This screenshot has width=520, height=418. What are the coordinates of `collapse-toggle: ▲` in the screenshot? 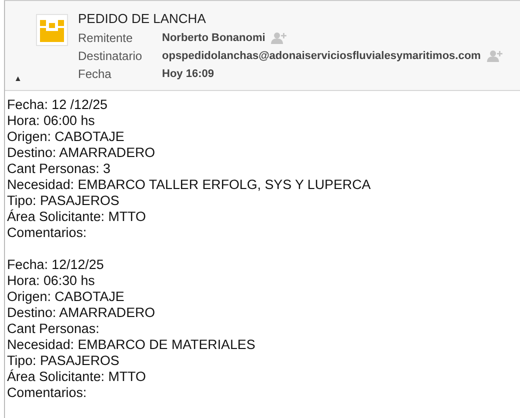 It's located at (18, 78).